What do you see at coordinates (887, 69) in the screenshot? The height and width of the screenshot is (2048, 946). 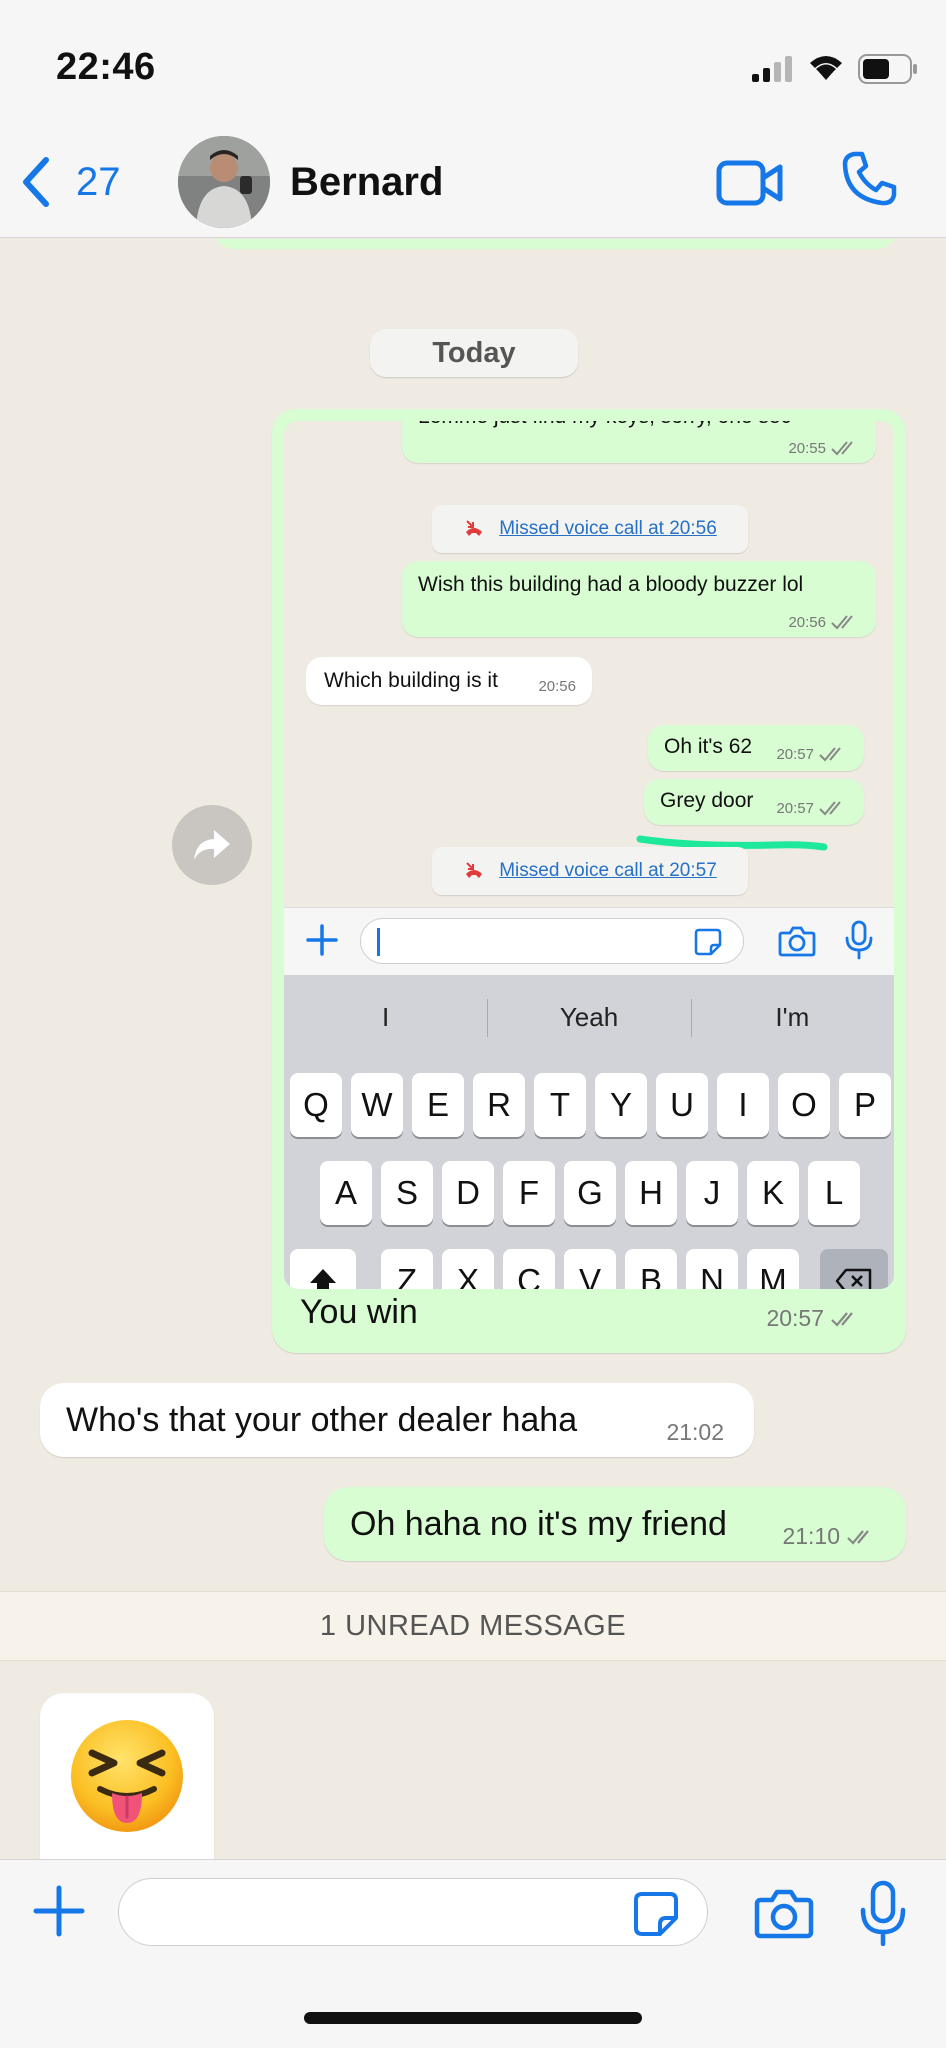 I see `battery-icon` at bounding box center [887, 69].